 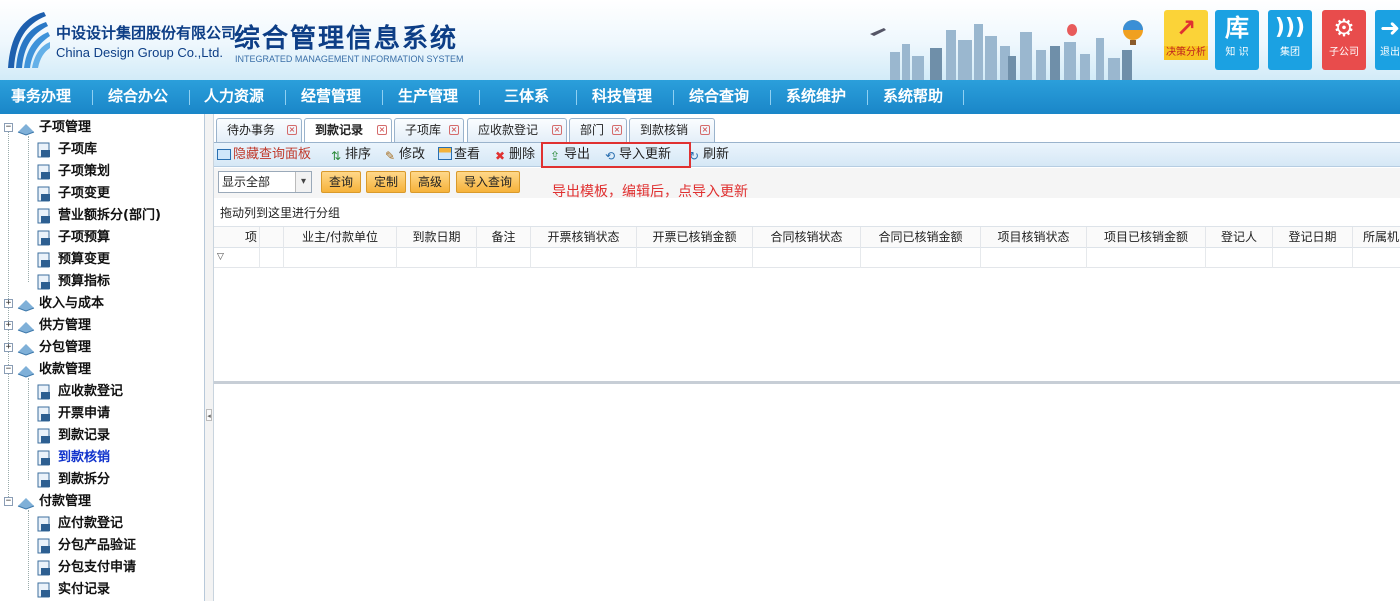 I want to click on nav-affairs: 事务办理, so click(x=41, y=97).